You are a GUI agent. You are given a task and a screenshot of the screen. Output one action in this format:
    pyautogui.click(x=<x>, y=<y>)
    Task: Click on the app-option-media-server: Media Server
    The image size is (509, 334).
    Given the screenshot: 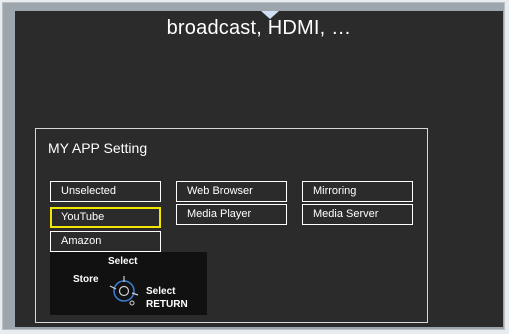 What is the action you would take?
    pyautogui.click(x=357, y=214)
    